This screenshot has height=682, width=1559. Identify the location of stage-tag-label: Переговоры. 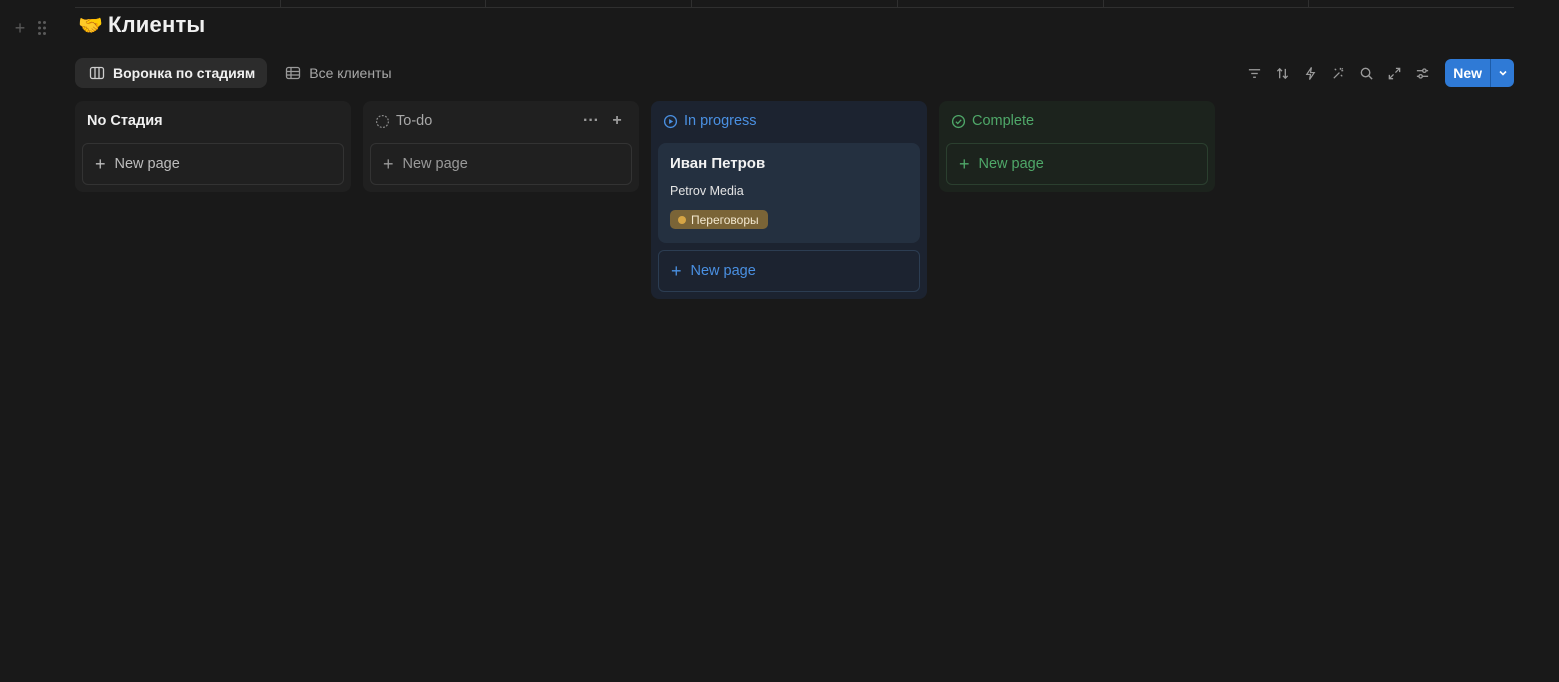
(725, 219).